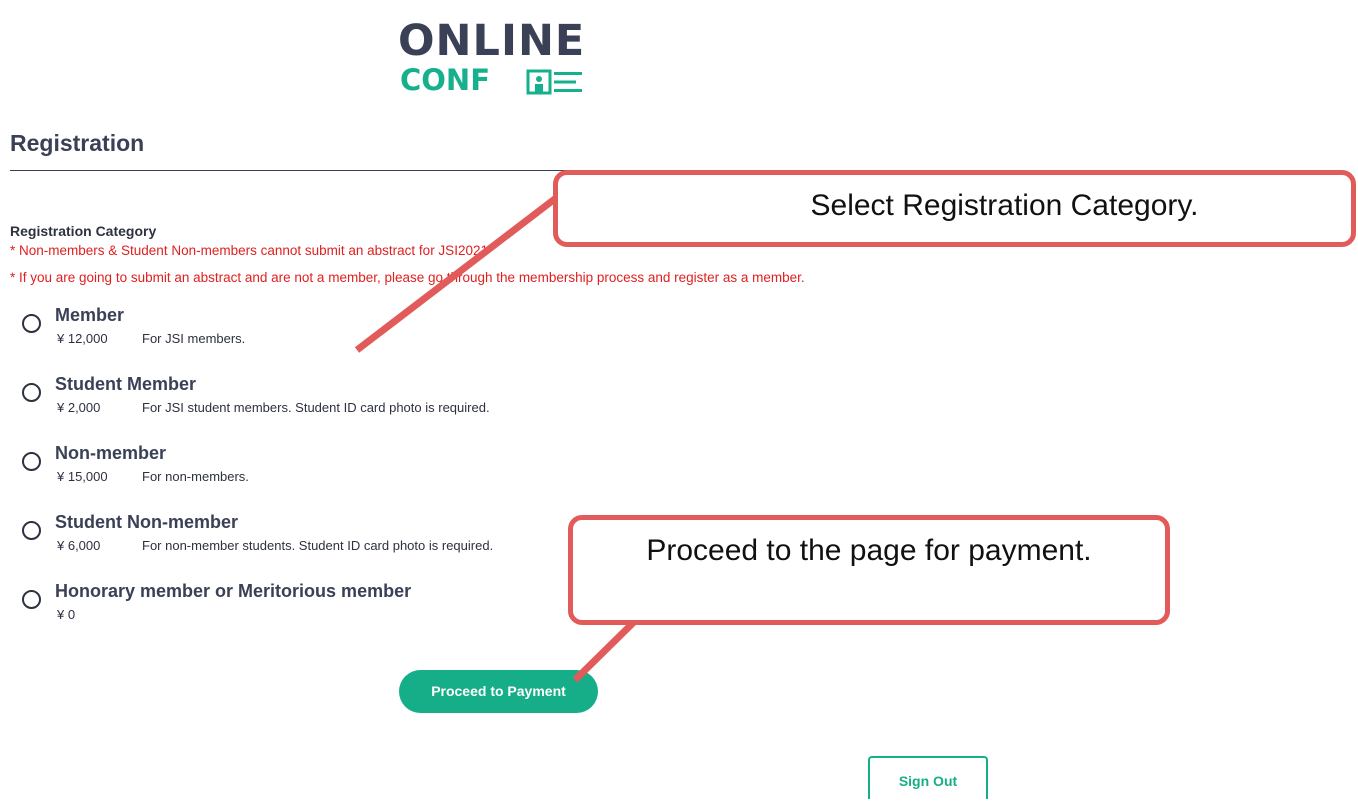 The image size is (1358, 804). Describe the element at coordinates (31, 323) in the screenshot. I see `radio-member` at that location.